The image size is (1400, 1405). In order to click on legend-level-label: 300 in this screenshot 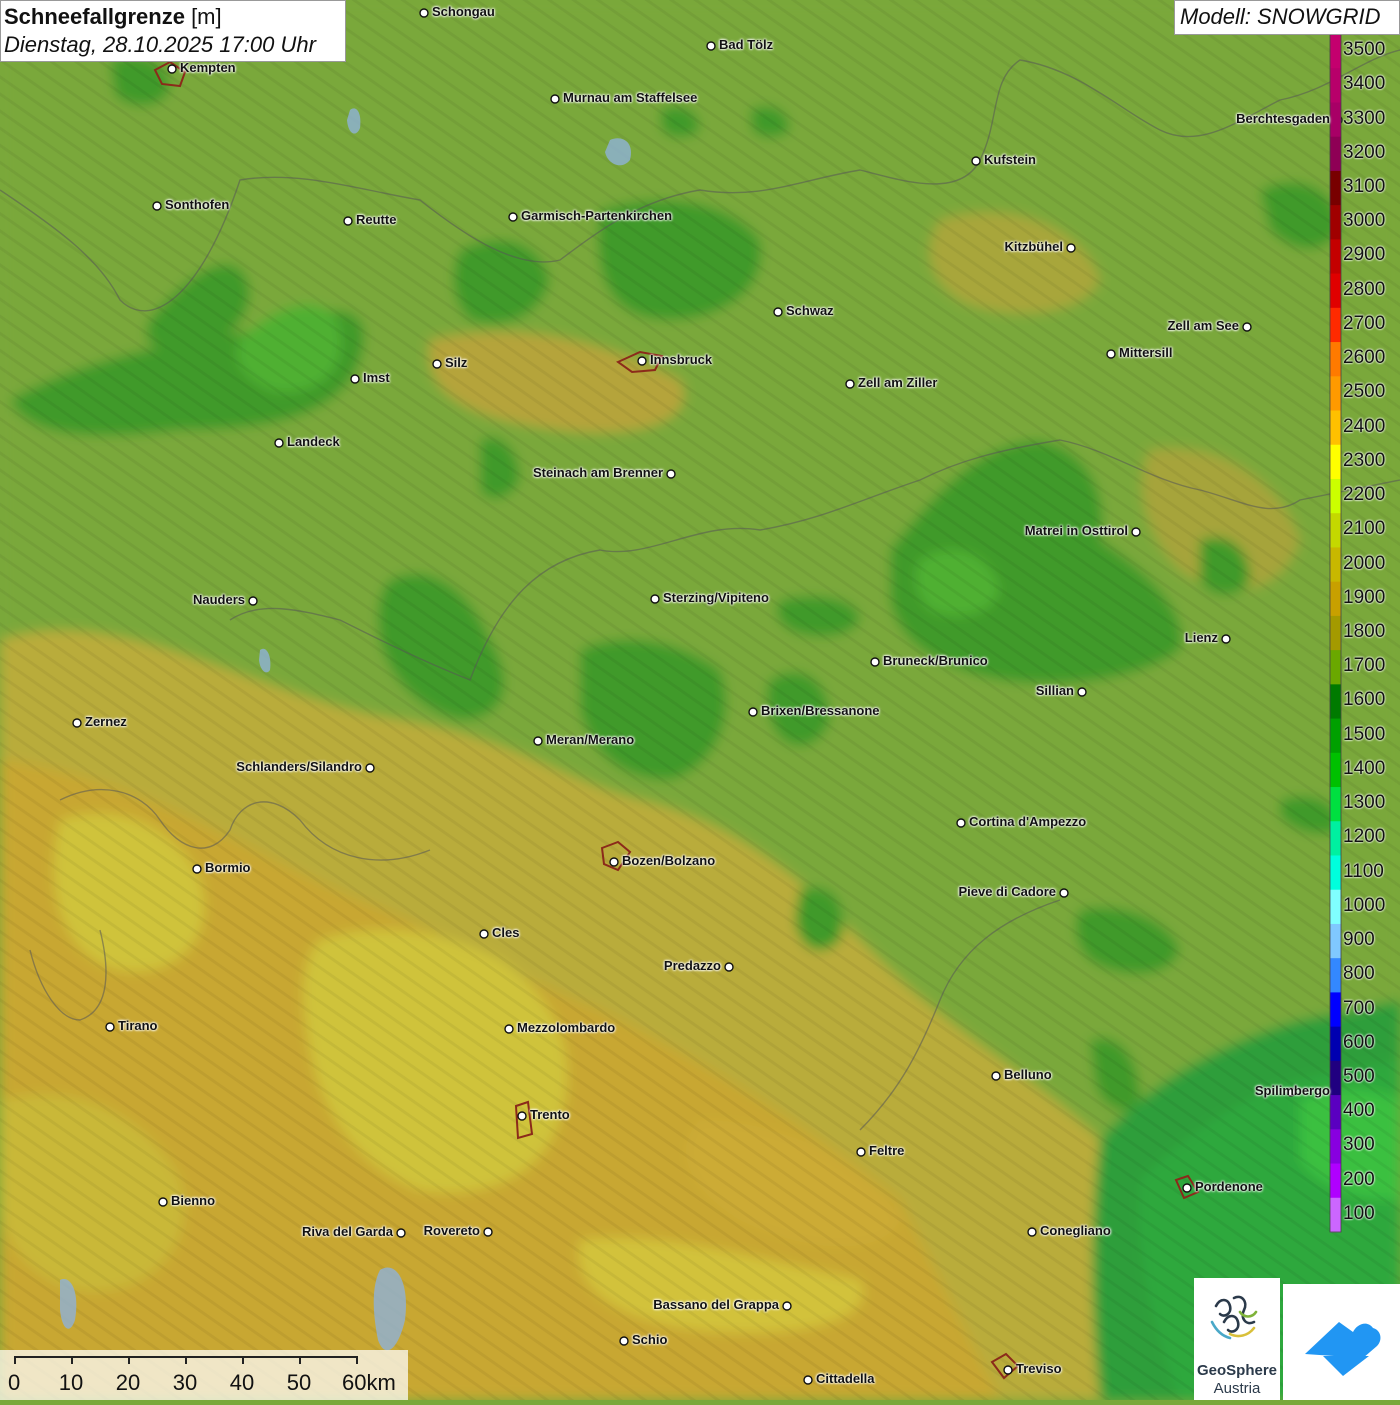, I will do `click(1359, 1145)`.